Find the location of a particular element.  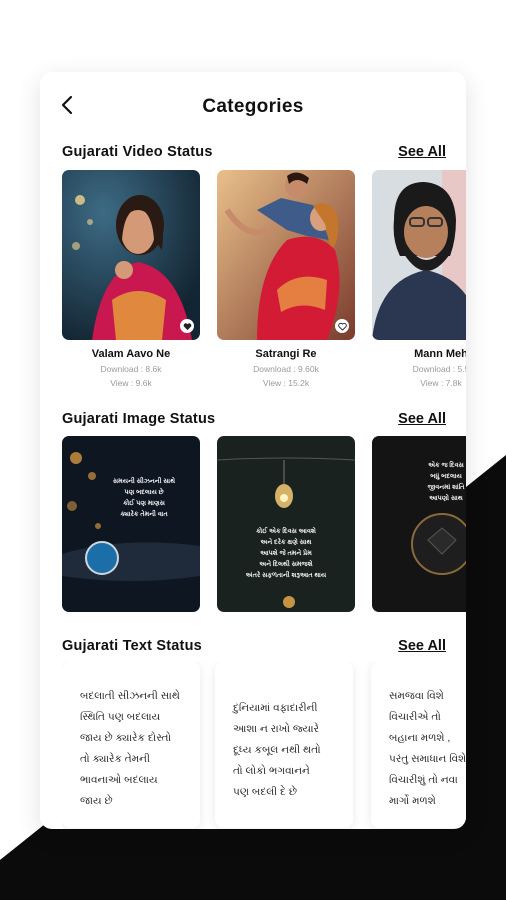

text-section-header: Gujarati Text Status See All is located at coordinates (254, 646).